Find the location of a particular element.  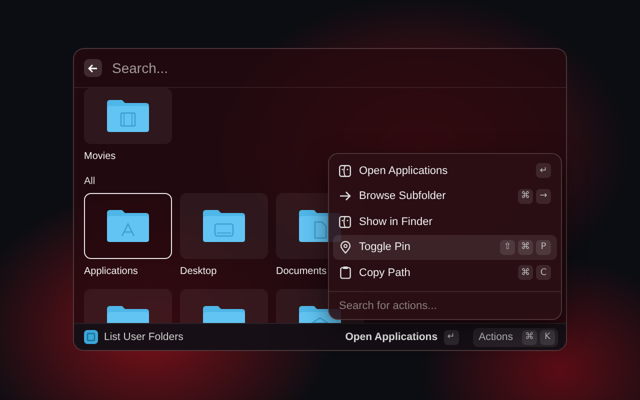

folder-name: Movies is located at coordinates (100, 156).